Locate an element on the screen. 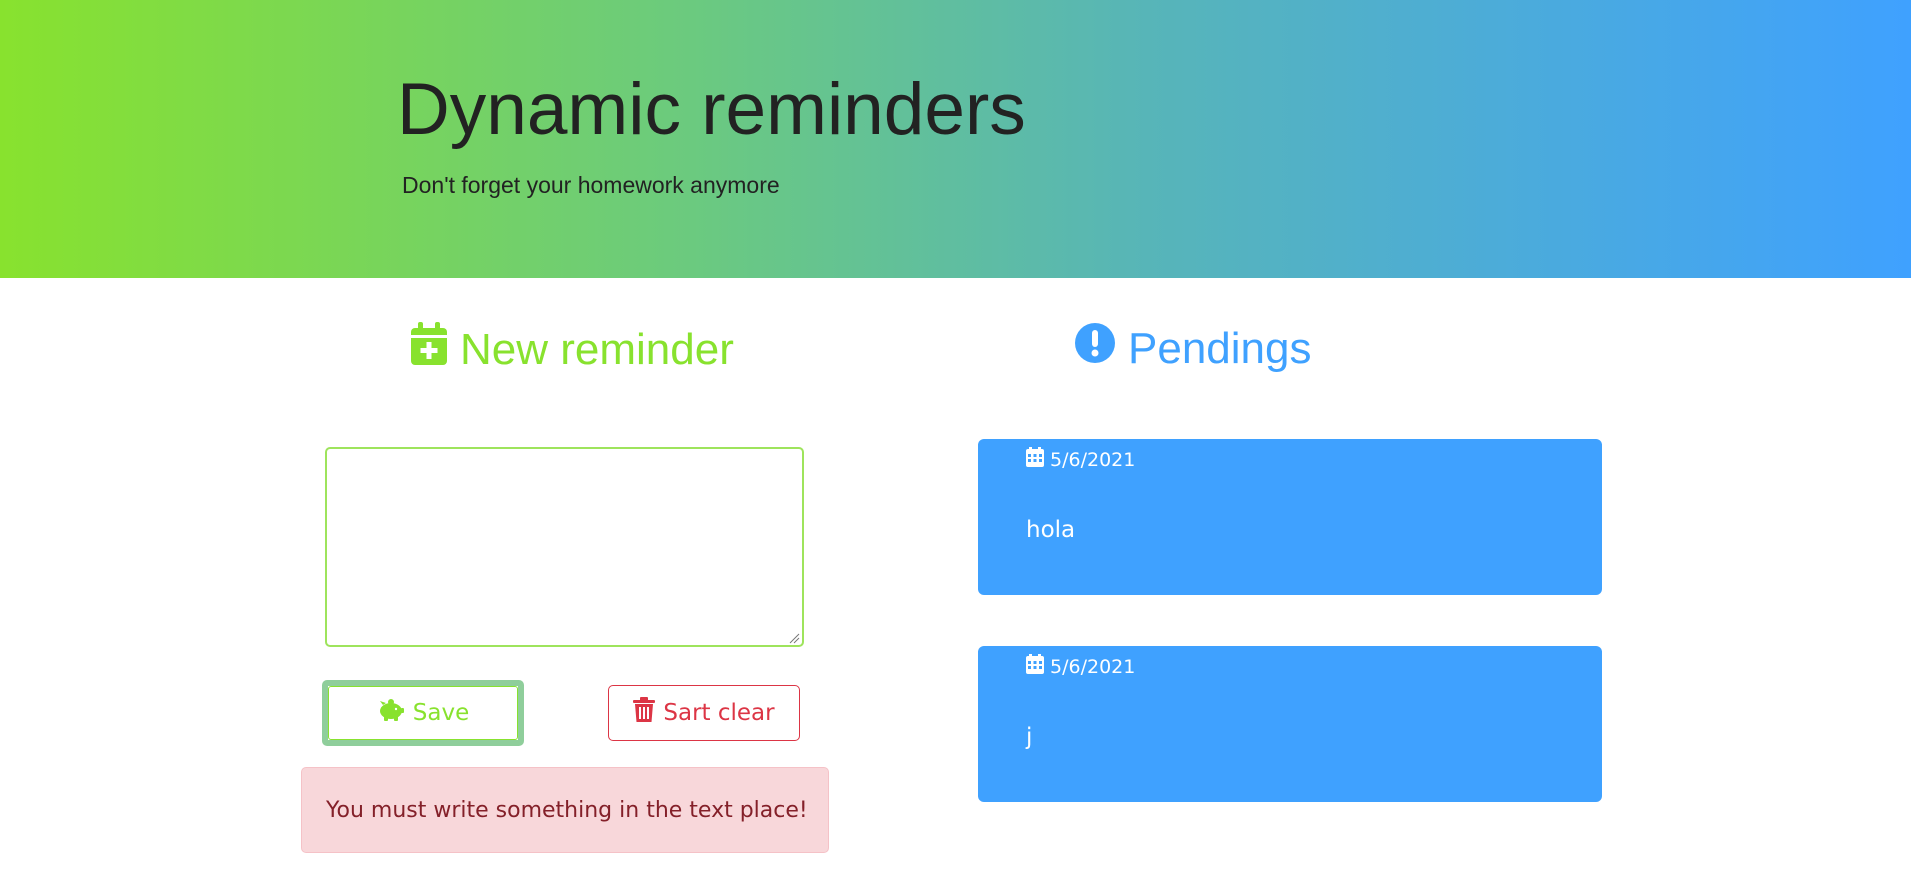  page-subtitle: Don't forget your homework anymore is located at coordinates (591, 185).